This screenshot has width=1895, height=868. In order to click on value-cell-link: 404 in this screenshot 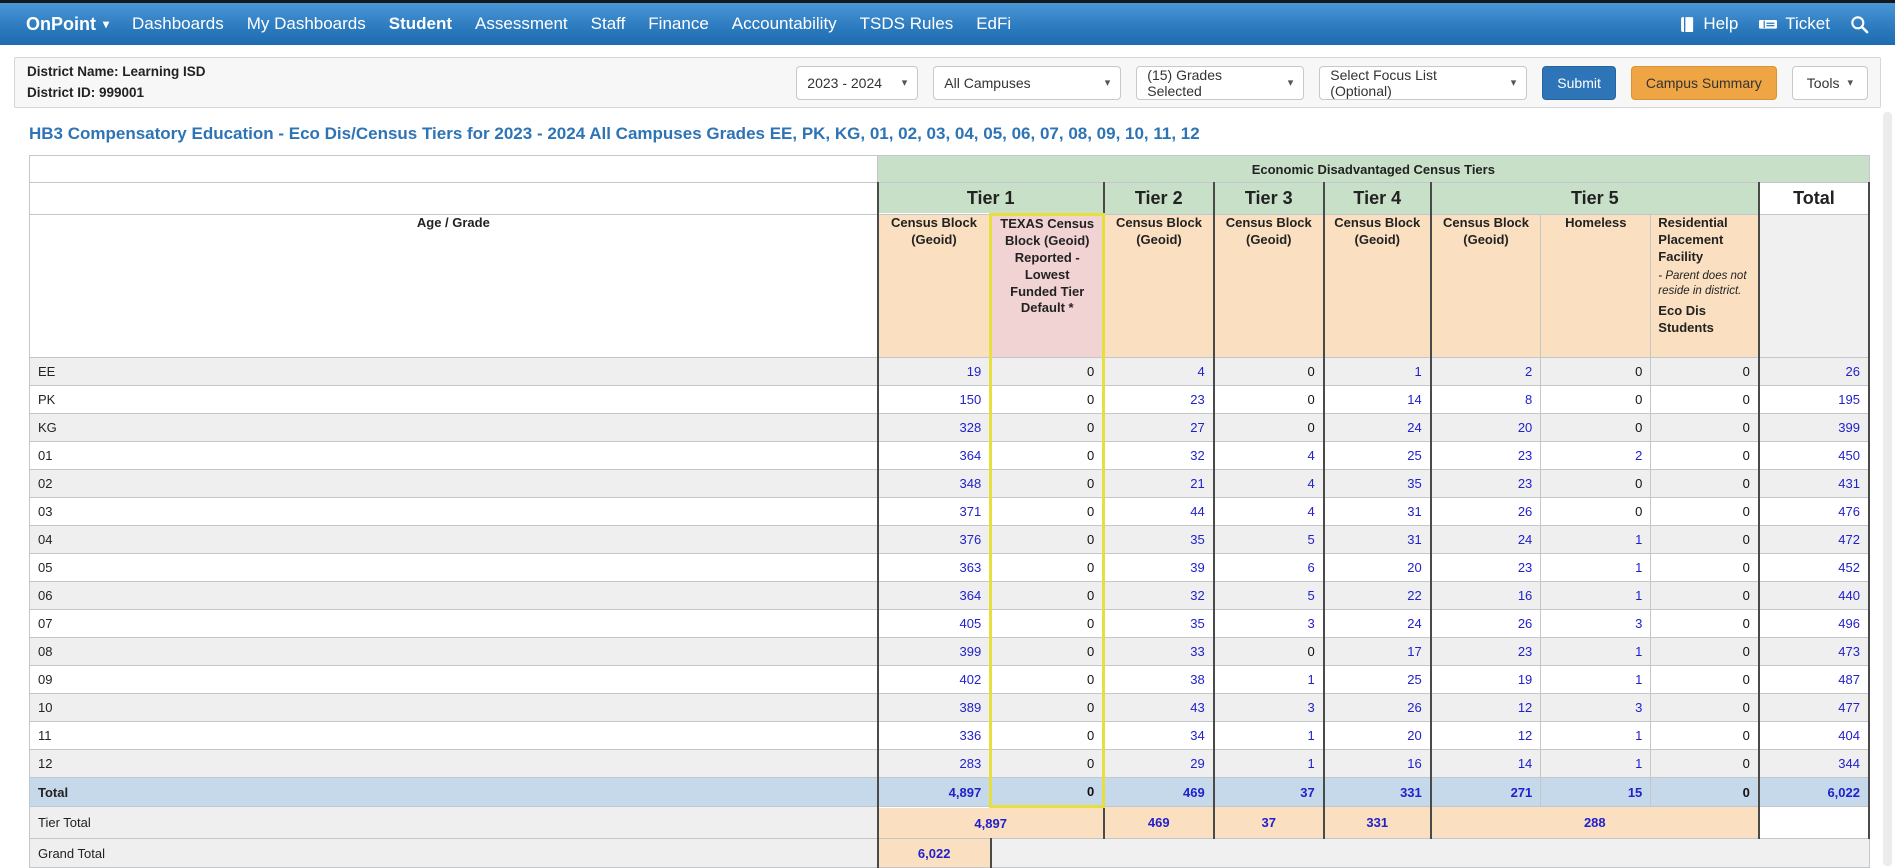, I will do `click(1814, 735)`.